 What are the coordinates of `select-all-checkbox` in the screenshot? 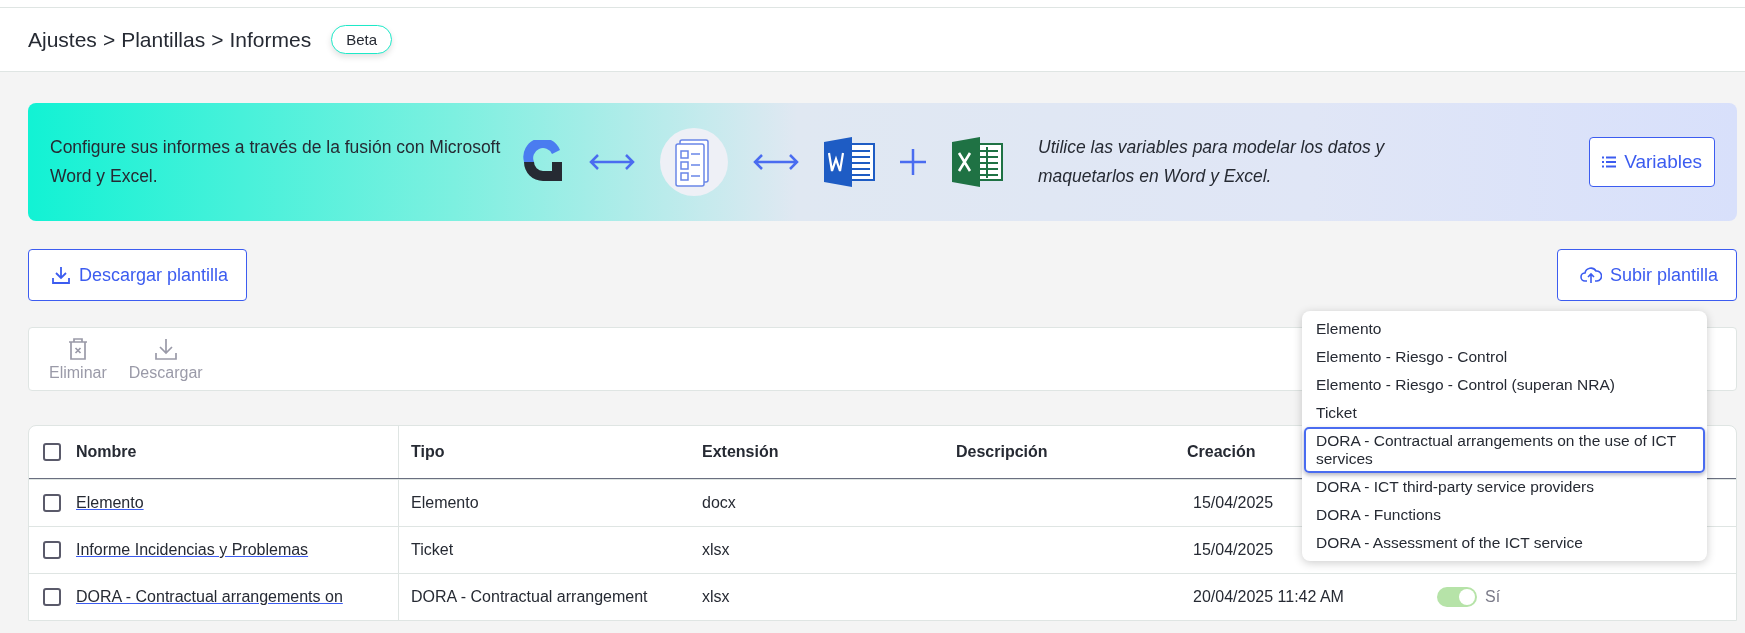 It's located at (52, 452).